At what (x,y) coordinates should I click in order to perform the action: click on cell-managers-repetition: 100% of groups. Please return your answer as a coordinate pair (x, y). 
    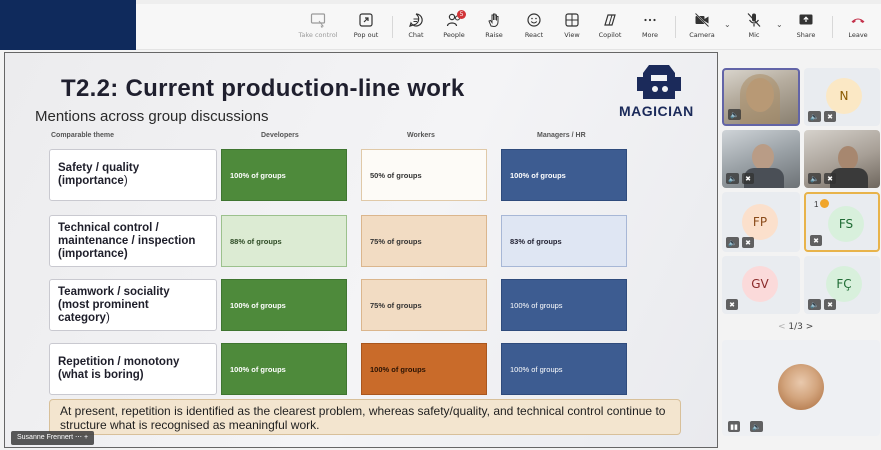
    Looking at the image, I should click on (564, 369).